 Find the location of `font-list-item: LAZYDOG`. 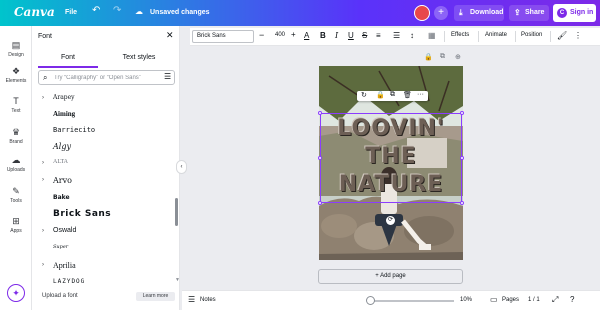

font-list-item: LAZYDOG is located at coordinates (102, 284).